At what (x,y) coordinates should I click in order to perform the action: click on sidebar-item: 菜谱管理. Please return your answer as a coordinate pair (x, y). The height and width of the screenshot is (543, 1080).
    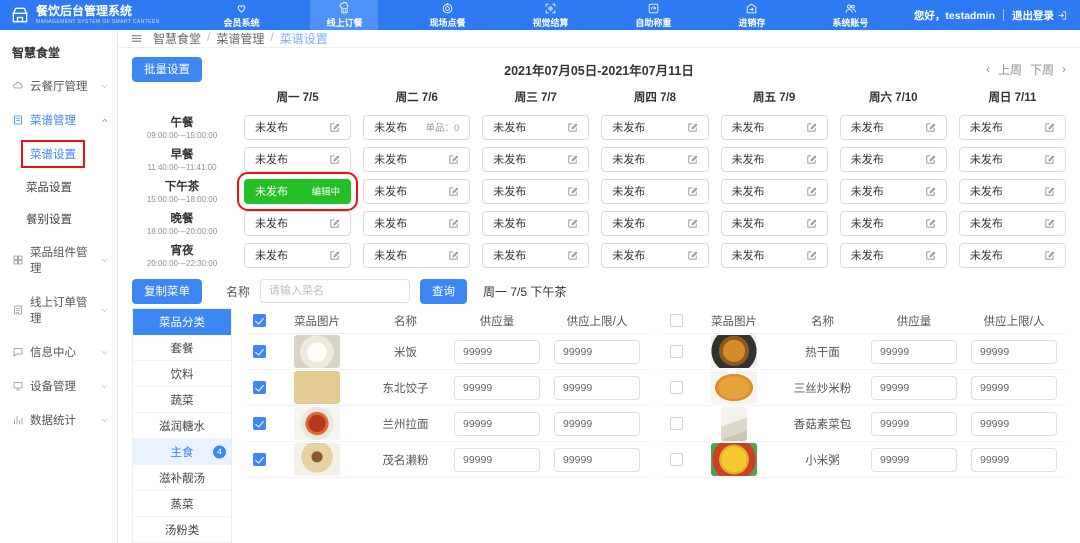
    Looking at the image, I should click on (58, 120).